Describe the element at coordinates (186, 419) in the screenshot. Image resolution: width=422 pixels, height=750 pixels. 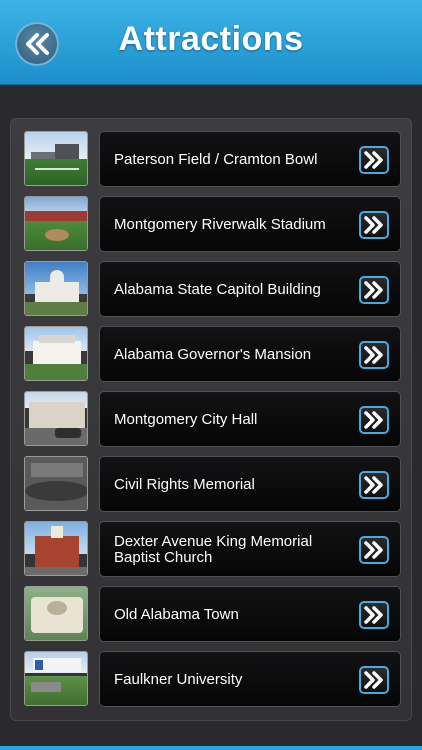
I see `attraction-name: Montgomery City Hall` at that location.